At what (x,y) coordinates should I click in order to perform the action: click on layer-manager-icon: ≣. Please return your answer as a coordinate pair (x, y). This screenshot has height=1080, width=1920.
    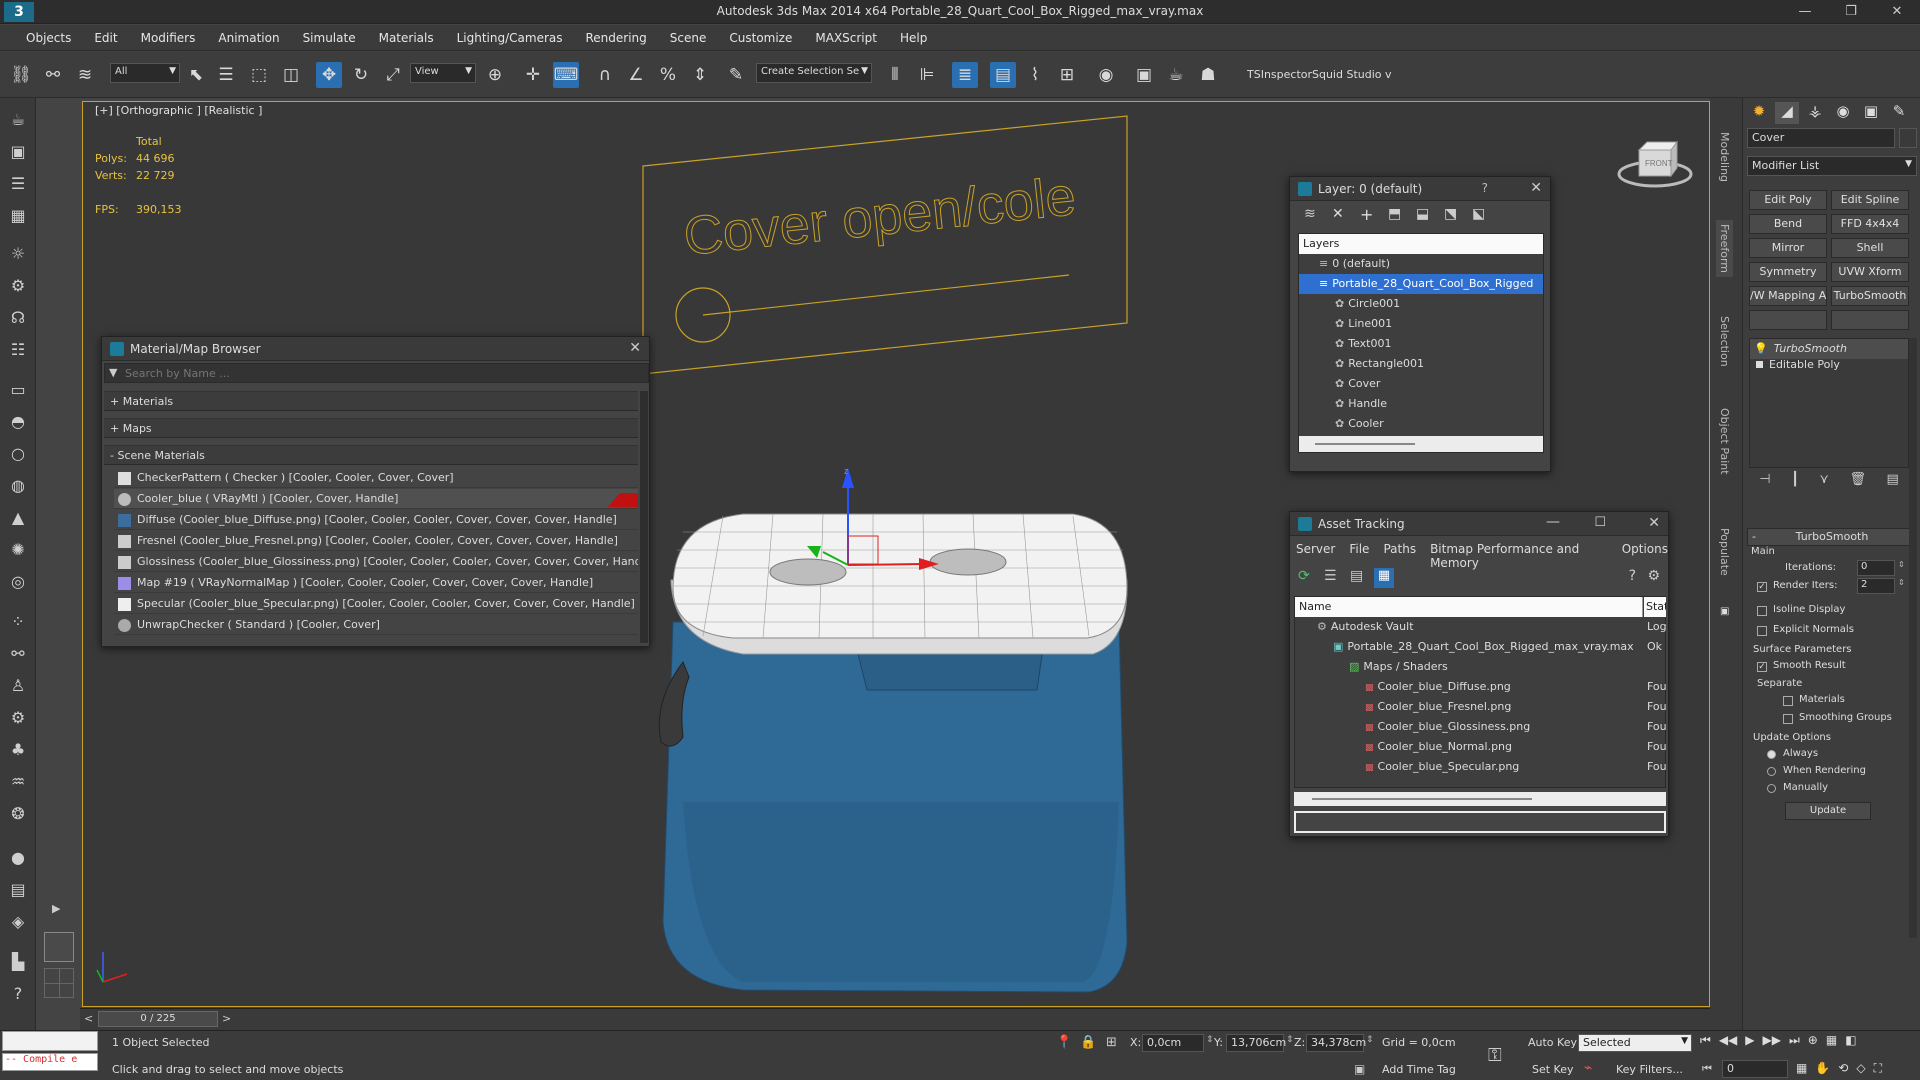
    Looking at the image, I should click on (965, 75).